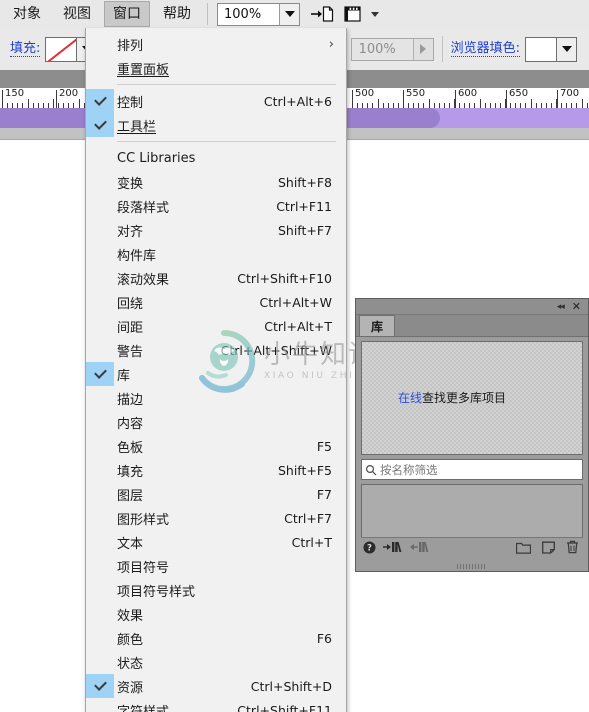 The image size is (589, 712). What do you see at coordinates (216, 254) in the screenshot?
I see `menu-item-10: 构件库` at bounding box center [216, 254].